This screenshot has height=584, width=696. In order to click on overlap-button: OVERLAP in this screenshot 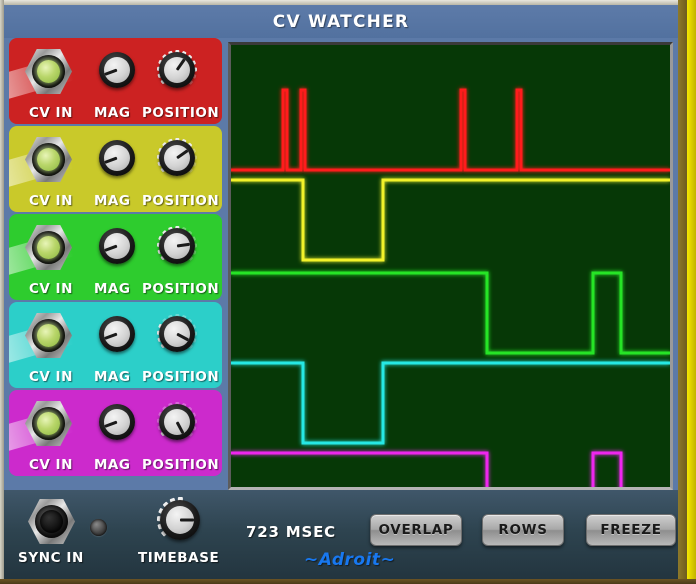, I will do `click(416, 530)`.